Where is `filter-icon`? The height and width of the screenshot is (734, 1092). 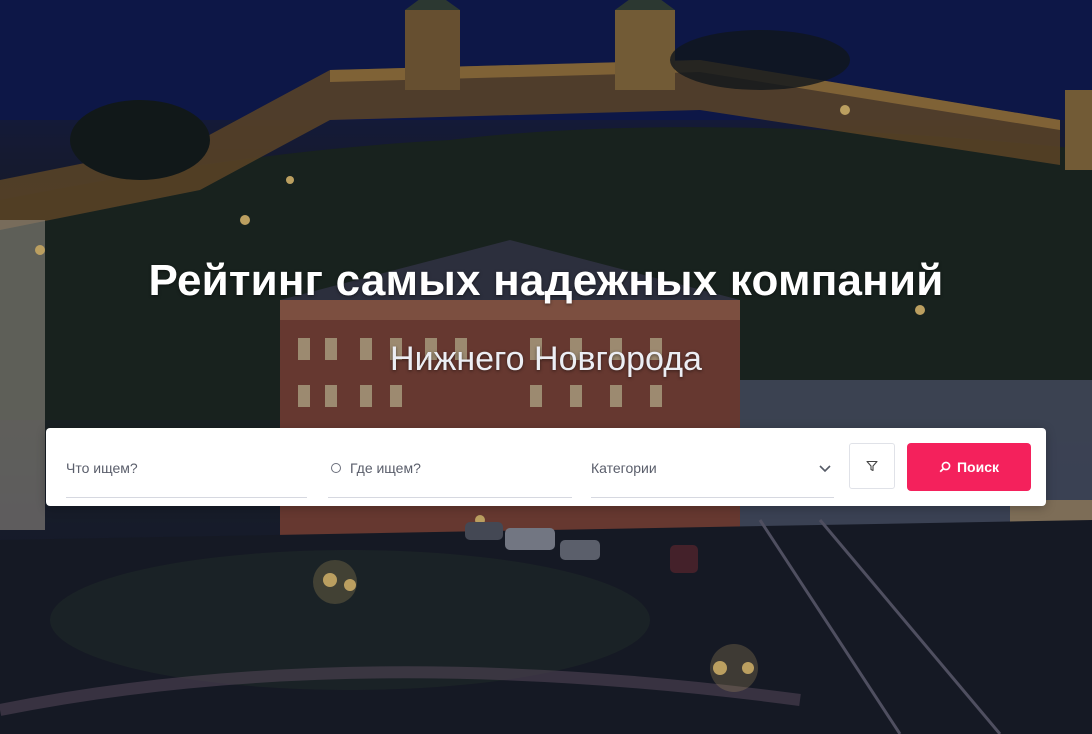 filter-icon is located at coordinates (872, 466).